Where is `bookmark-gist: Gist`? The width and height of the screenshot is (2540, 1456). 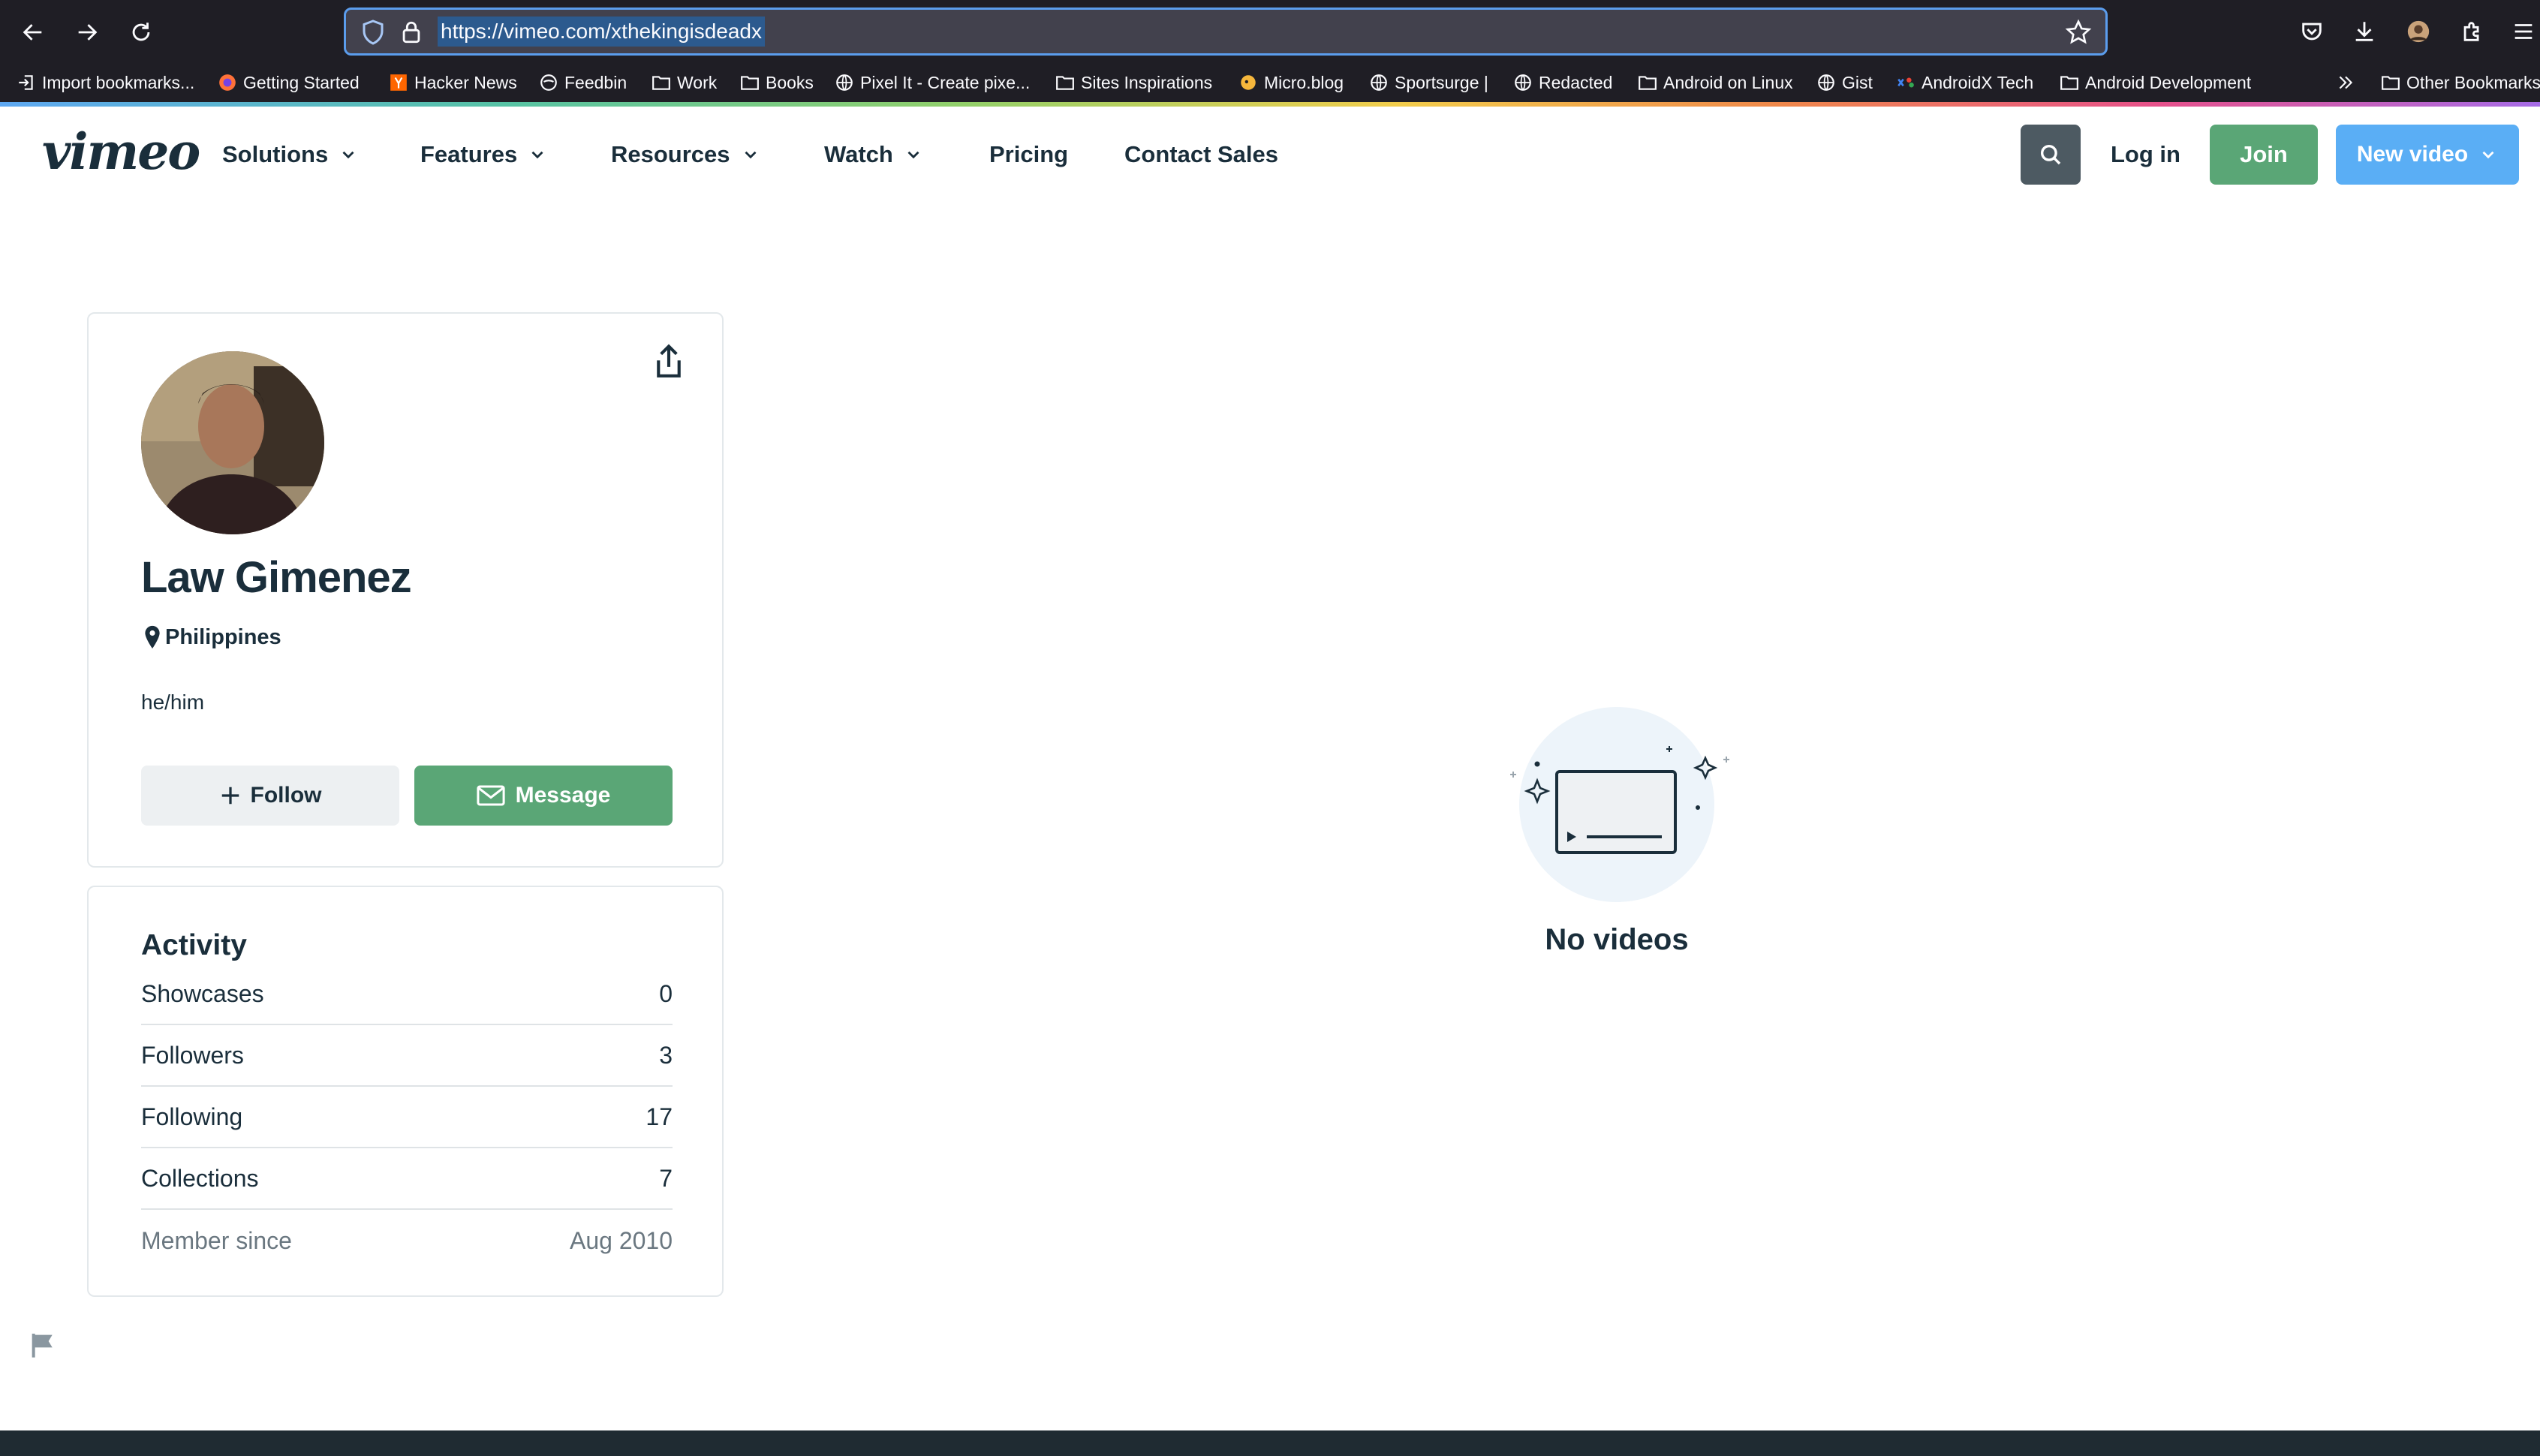
bookmark-gist: Gist is located at coordinates (1844, 82).